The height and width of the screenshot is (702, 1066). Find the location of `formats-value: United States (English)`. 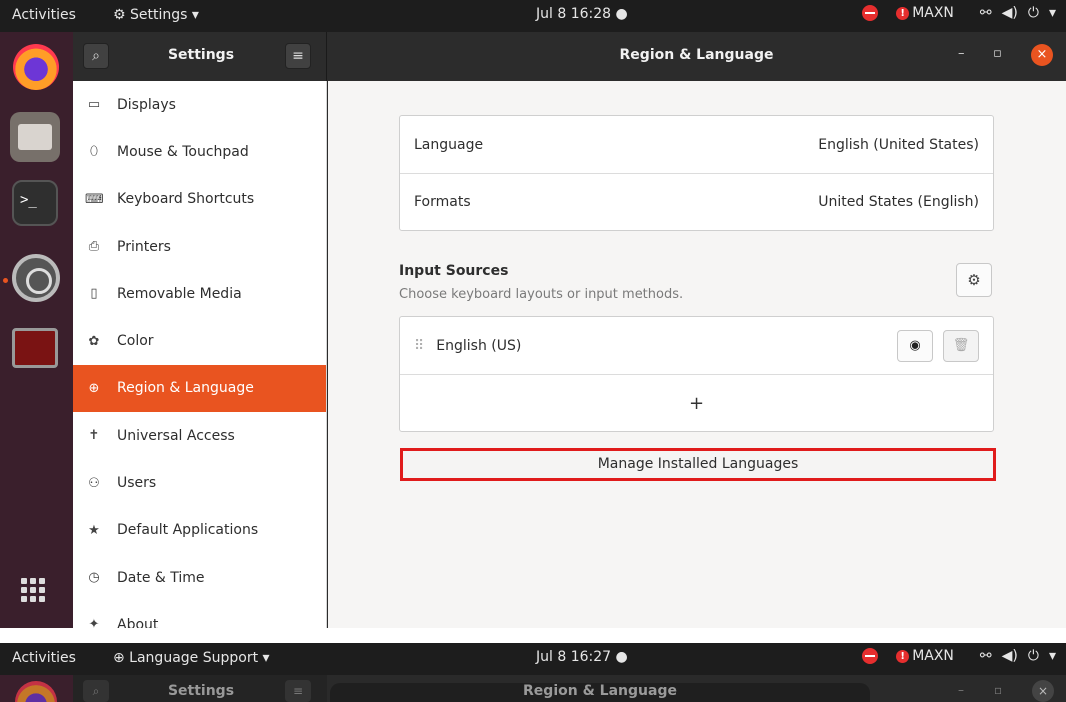

formats-value: United States (English) is located at coordinates (898, 202).